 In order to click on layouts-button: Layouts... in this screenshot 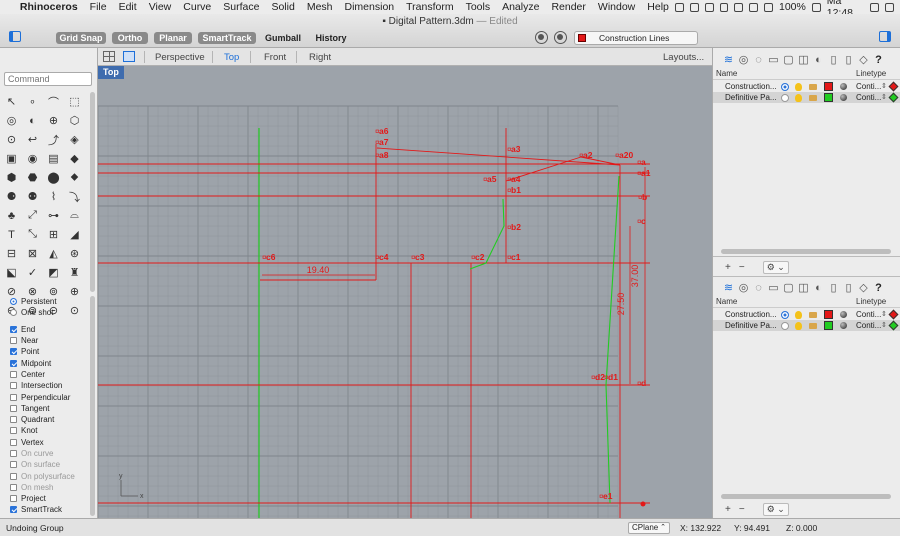, I will do `click(683, 57)`.